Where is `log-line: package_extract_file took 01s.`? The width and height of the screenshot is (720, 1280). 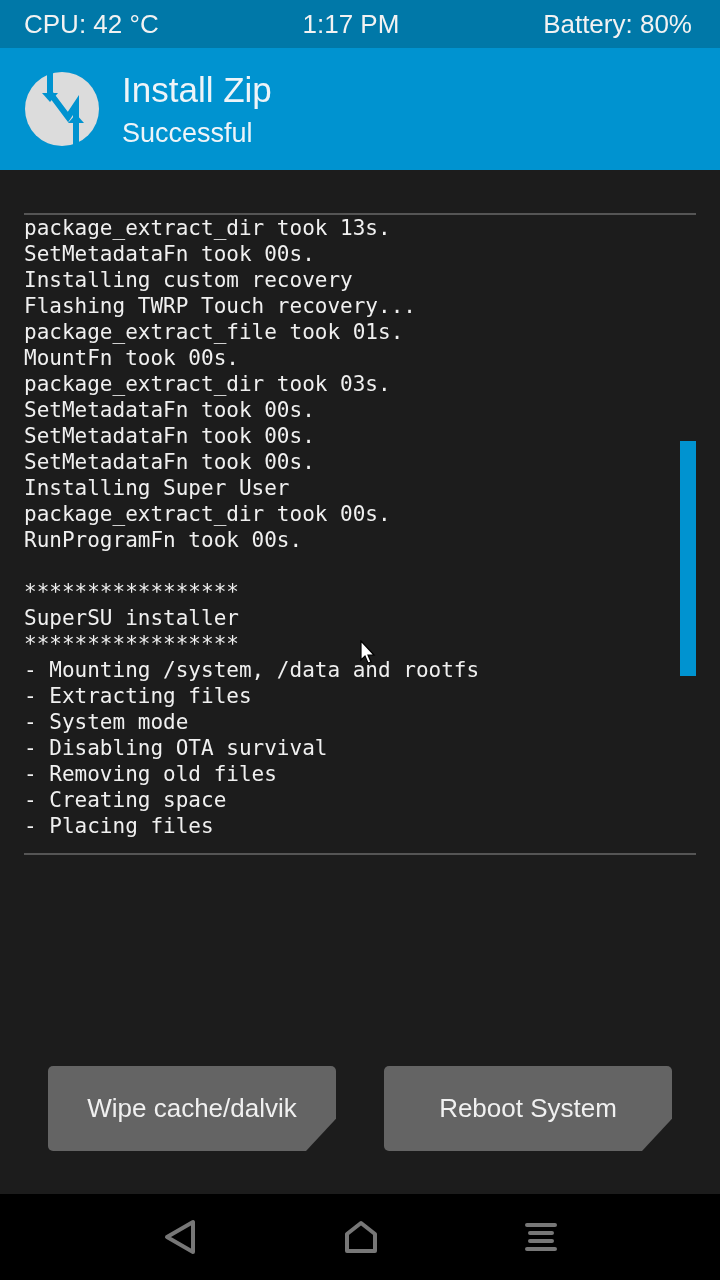 log-line: package_extract_file took 01s. is located at coordinates (214, 332).